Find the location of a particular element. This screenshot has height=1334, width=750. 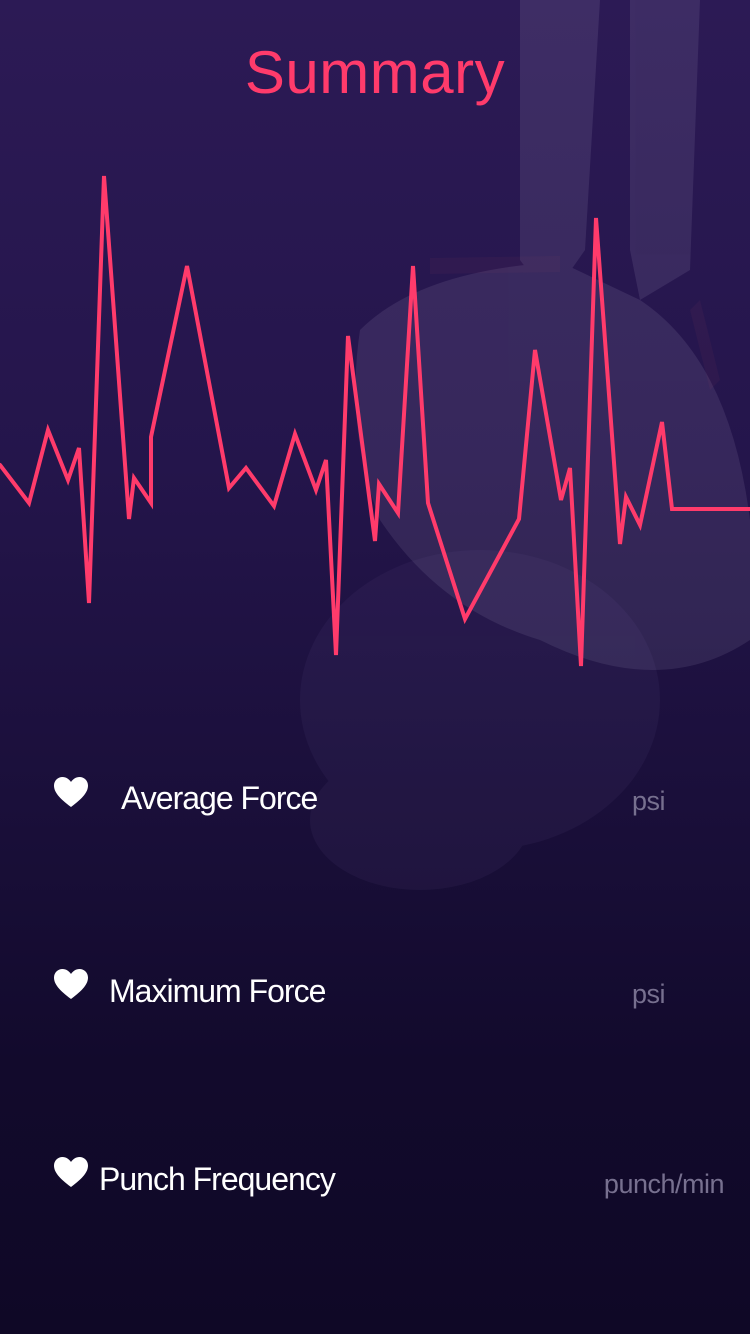

metric-unit: punch/min is located at coordinates (664, 1184).